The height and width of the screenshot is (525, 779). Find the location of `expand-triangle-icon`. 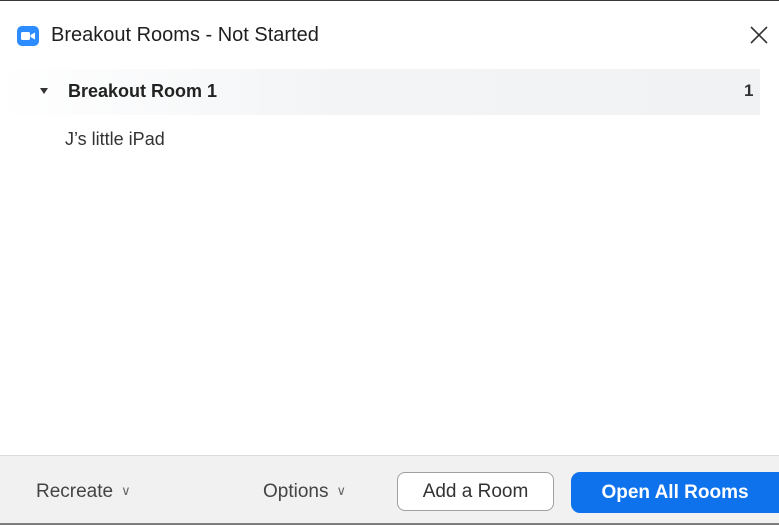

expand-triangle-icon is located at coordinates (44, 91).